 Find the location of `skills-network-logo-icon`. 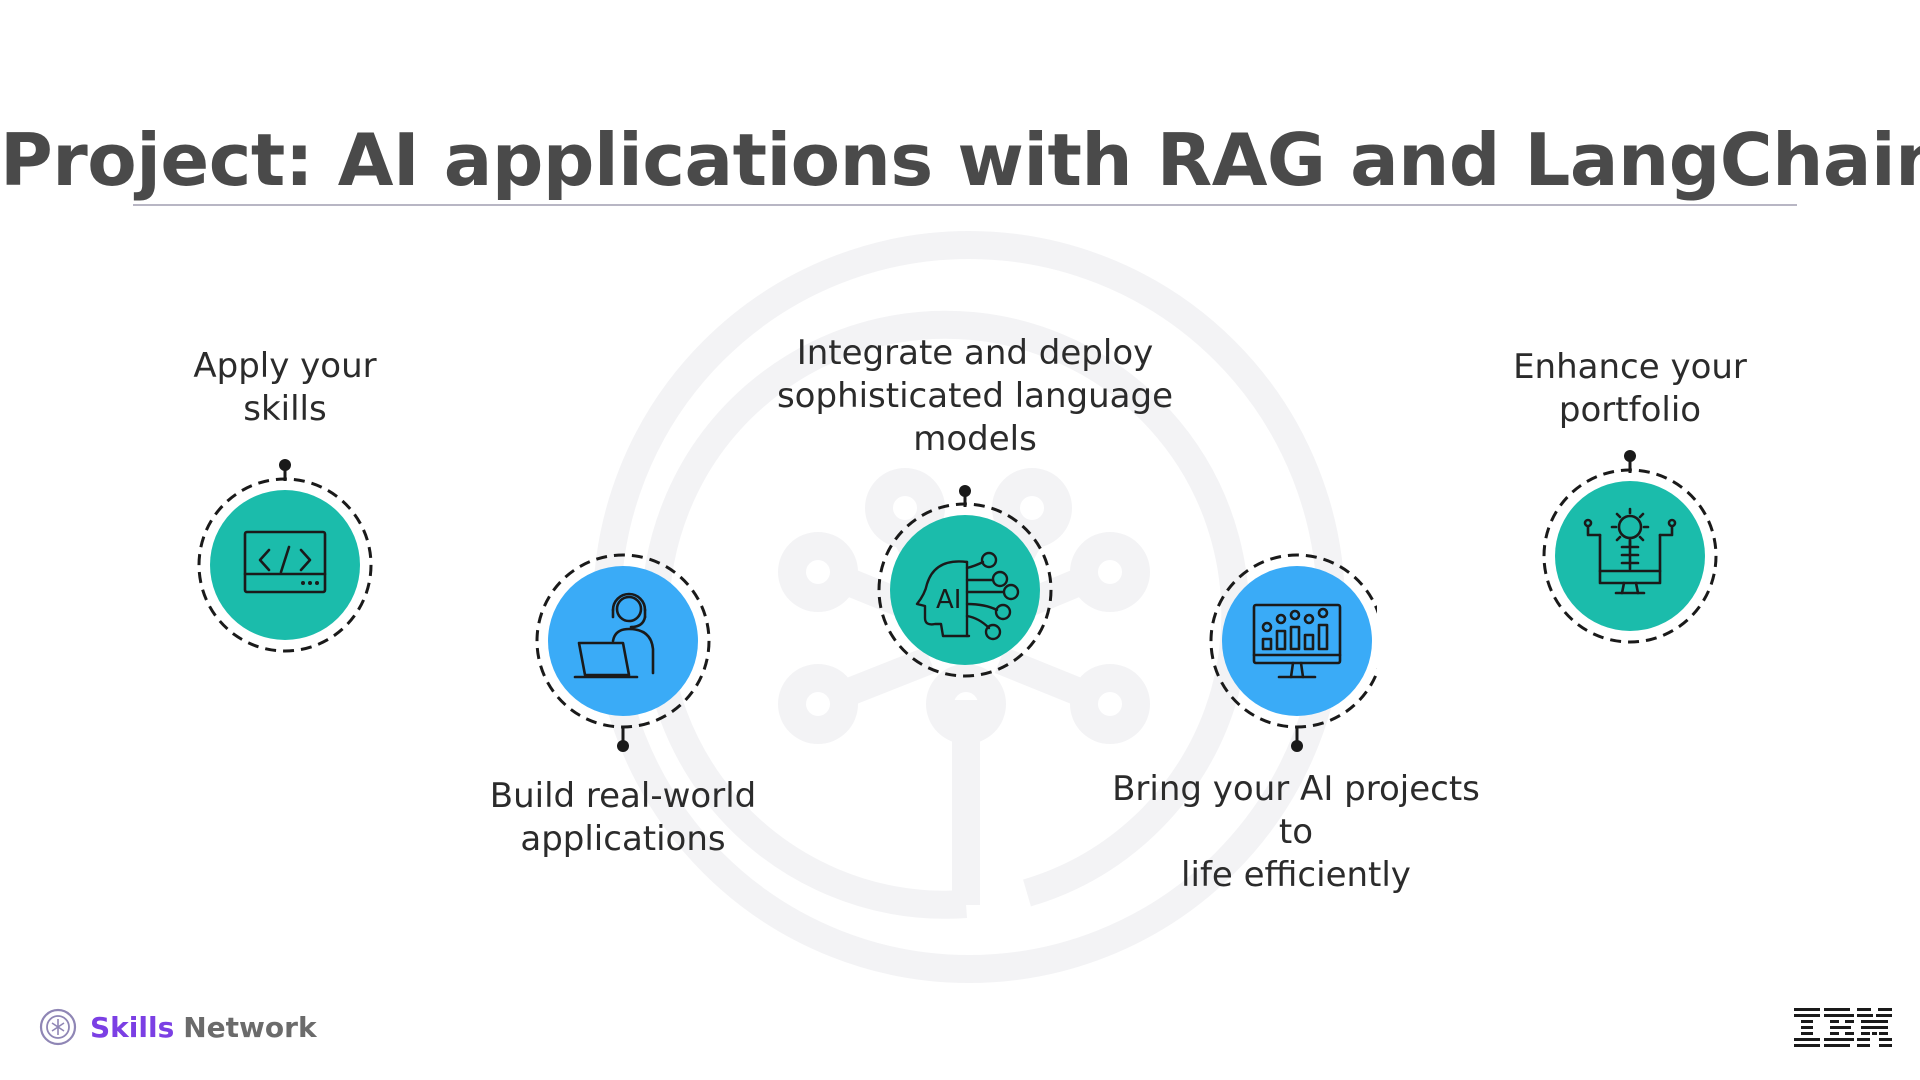

skills-network-logo-icon is located at coordinates (58, 1027).